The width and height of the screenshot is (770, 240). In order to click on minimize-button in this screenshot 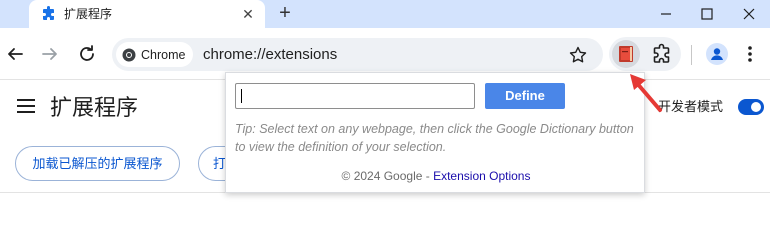, I will do `click(666, 14)`.